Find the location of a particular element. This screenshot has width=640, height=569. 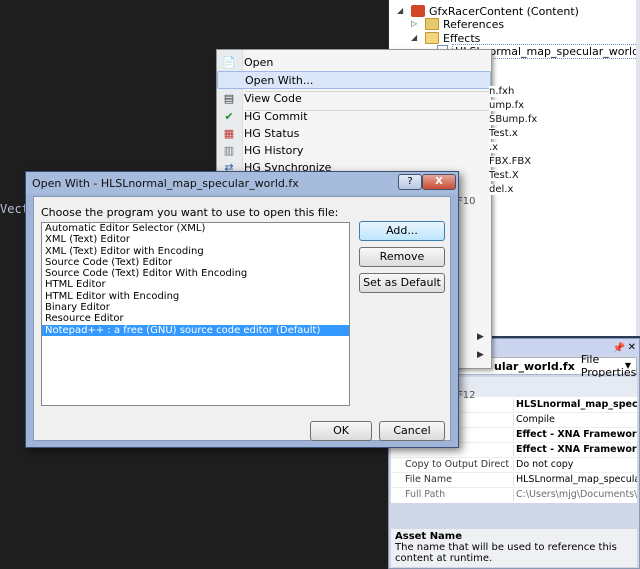

hg-commit-icon: ✔ is located at coordinates (229, 116).